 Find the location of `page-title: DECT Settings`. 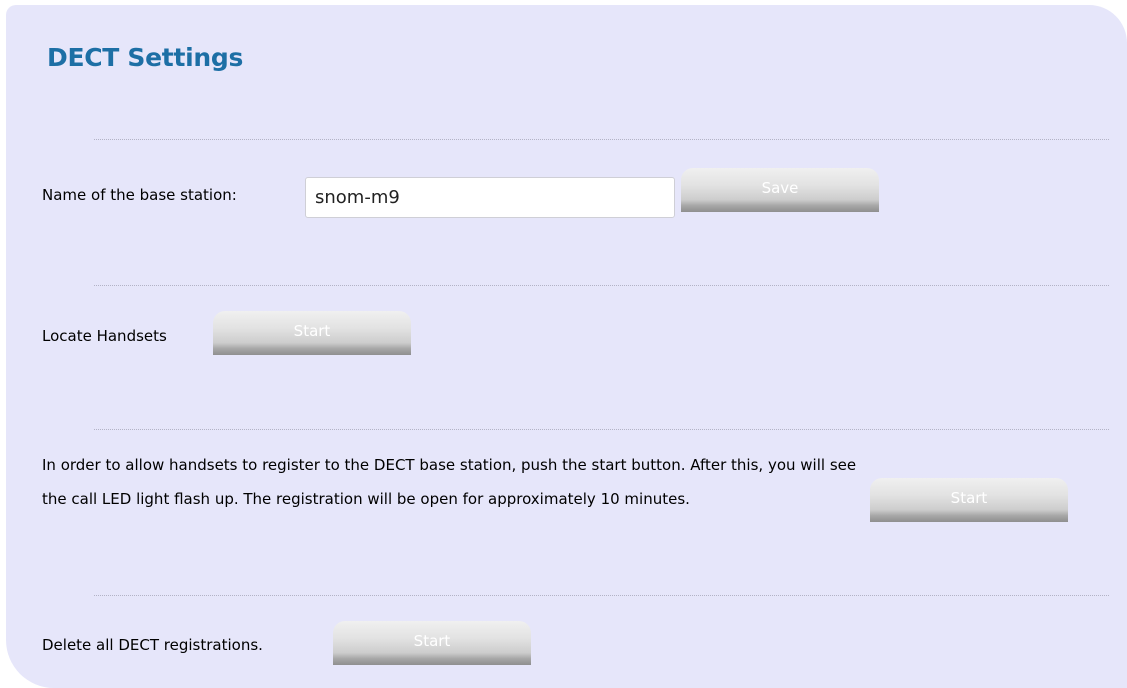

page-title: DECT Settings is located at coordinates (145, 57).